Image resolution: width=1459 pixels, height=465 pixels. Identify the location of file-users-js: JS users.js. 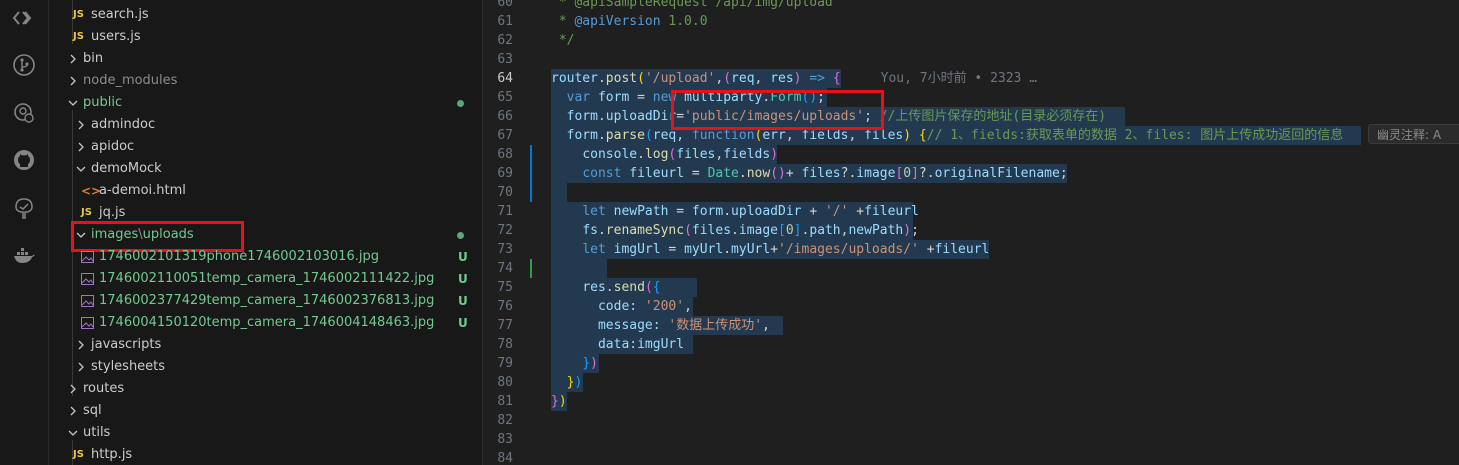
(265, 37).